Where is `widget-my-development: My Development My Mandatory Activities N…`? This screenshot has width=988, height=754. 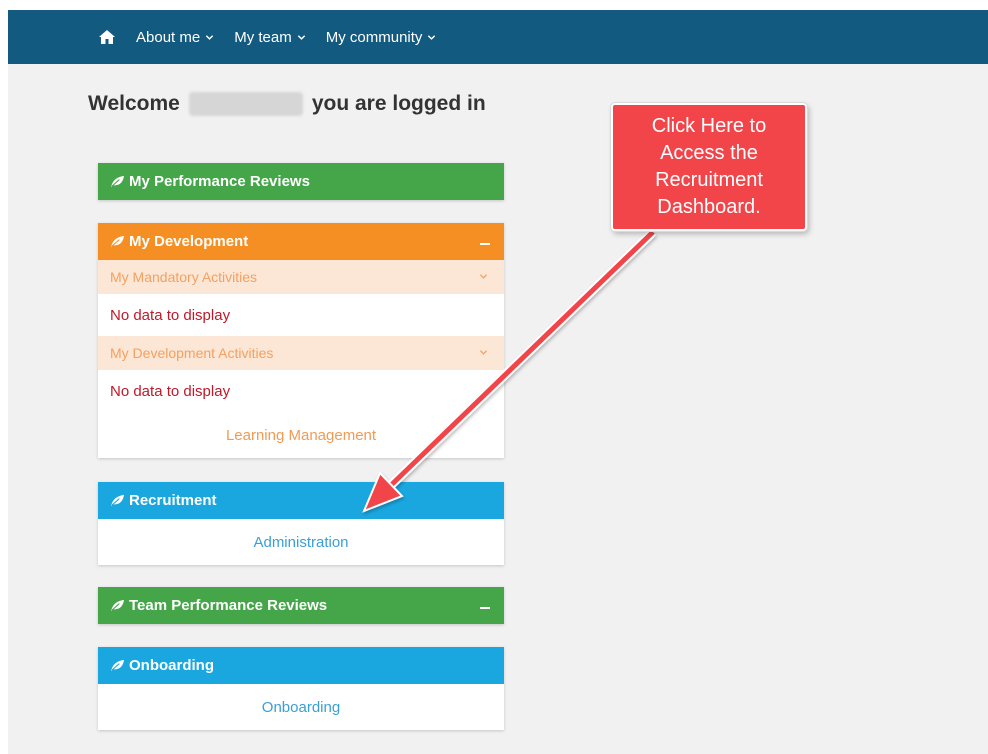 widget-my-development: My Development My Mandatory Activities N… is located at coordinates (301, 340).